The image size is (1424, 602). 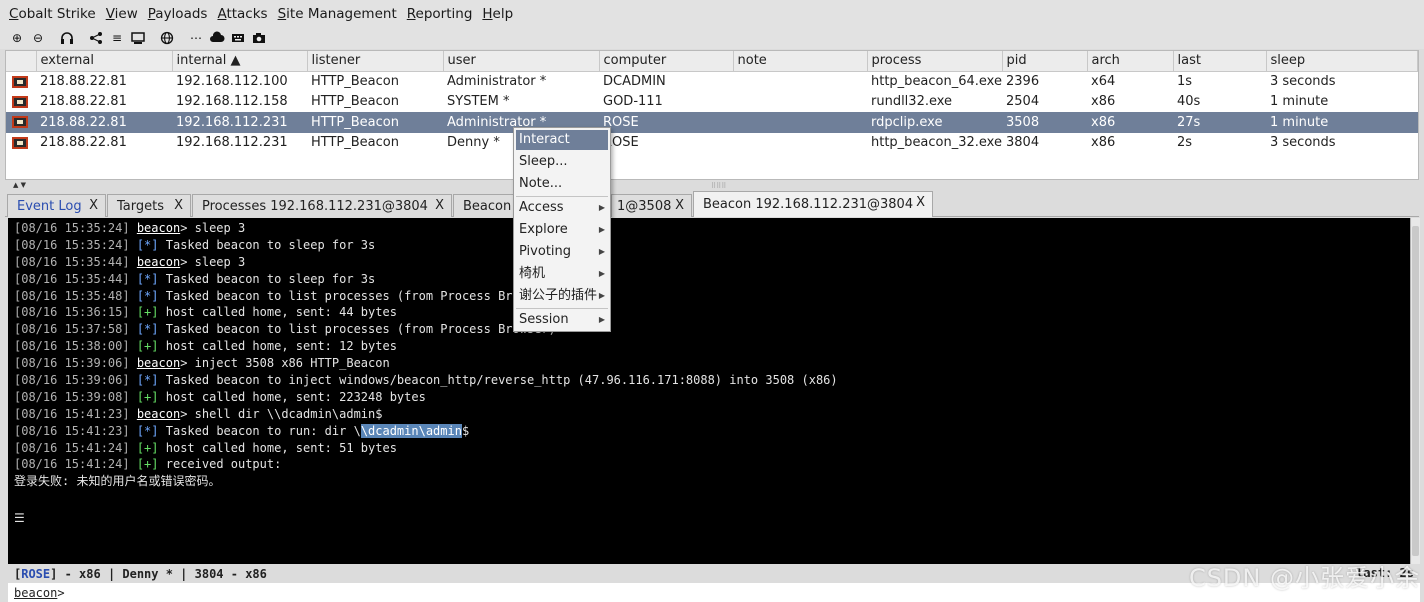 I want to click on cell-arch: x64, so click(x=1103, y=81).